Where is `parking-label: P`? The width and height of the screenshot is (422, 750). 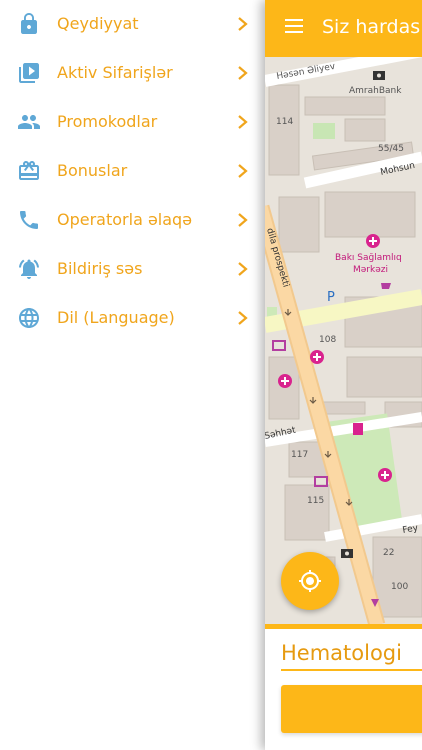 parking-label: P is located at coordinates (331, 297).